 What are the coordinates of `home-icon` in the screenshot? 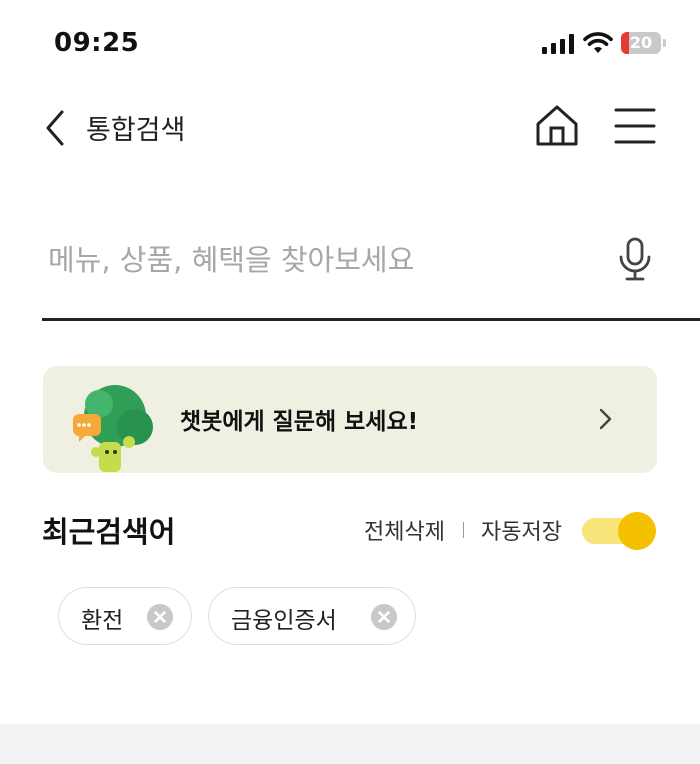 It's located at (557, 126).